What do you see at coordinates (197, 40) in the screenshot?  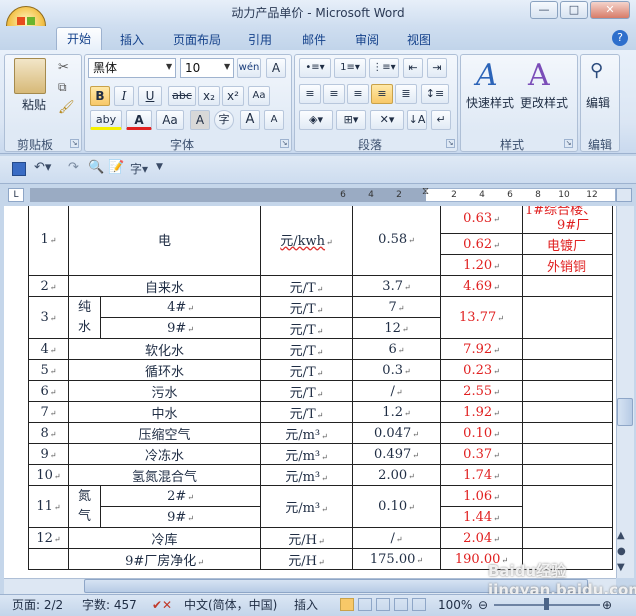 I see `tab-page-layout: 页面布局` at bounding box center [197, 40].